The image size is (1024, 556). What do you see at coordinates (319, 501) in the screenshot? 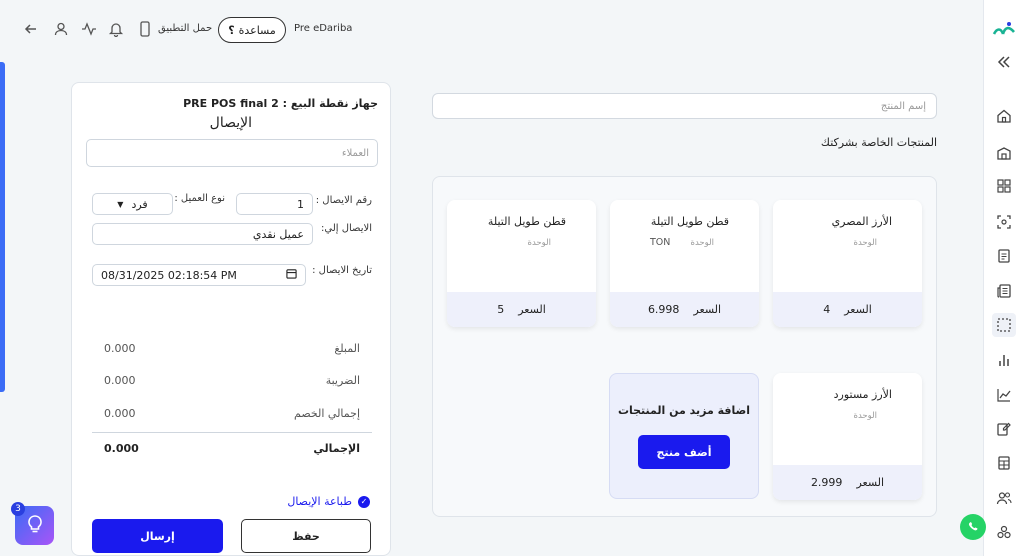
I see `print-receipt-label: طباعة الإيصال` at bounding box center [319, 501].